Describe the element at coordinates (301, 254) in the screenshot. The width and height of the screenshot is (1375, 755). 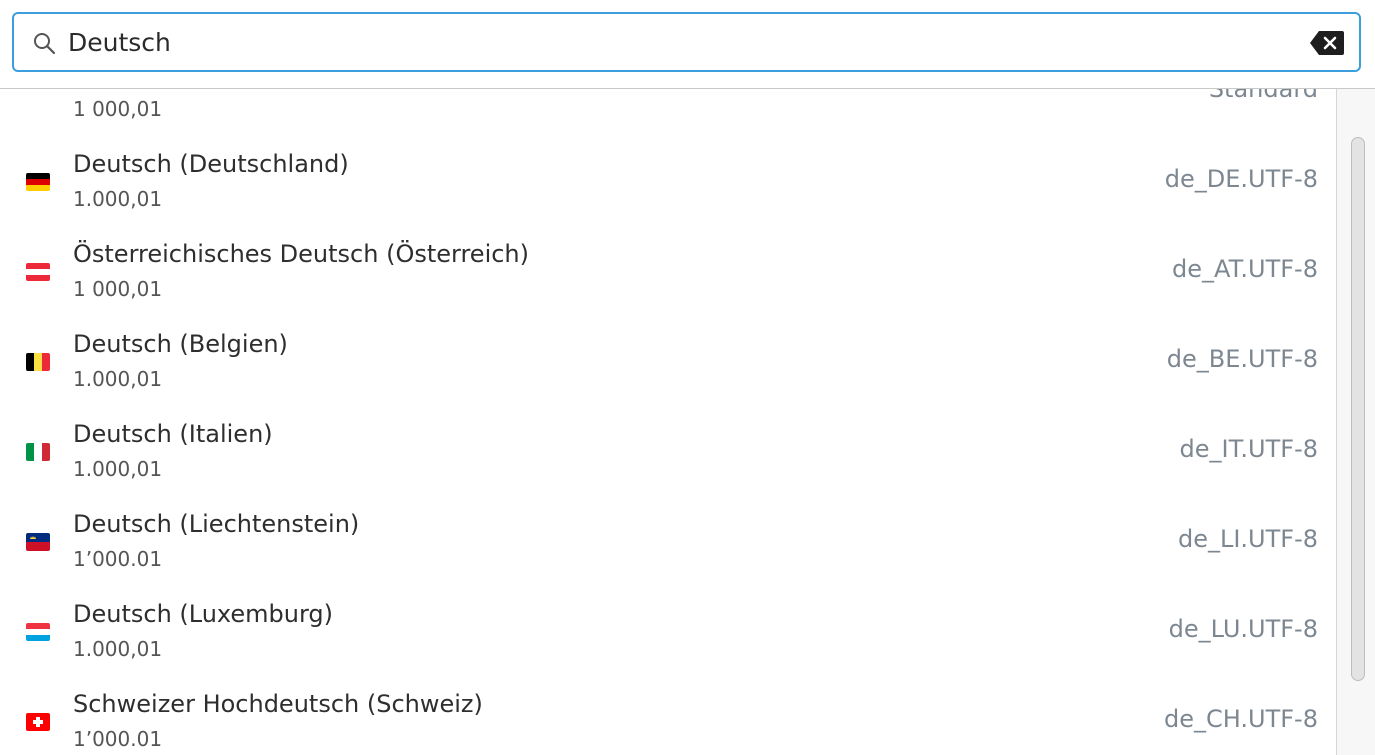
I see `locale-name: Österreichisches Deutsch (Österreich)` at that location.